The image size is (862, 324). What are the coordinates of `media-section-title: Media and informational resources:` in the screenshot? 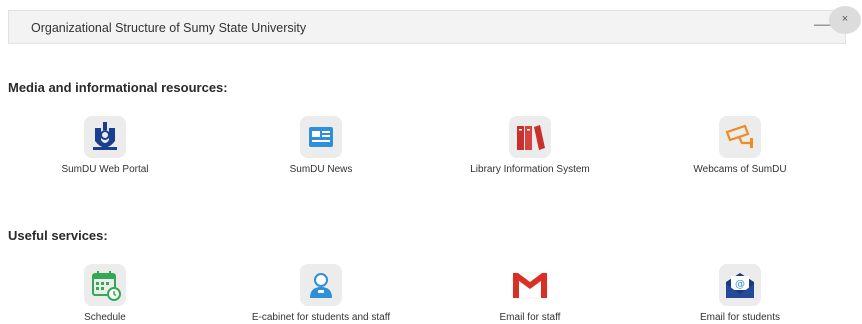 It's located at (118, 87).